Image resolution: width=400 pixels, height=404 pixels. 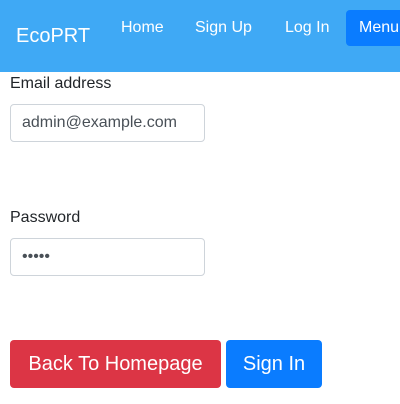 What do you see at coordinates (373, 28) in the screenshot?
I see `menu-button: Menu` at bounding box center [373, 28].